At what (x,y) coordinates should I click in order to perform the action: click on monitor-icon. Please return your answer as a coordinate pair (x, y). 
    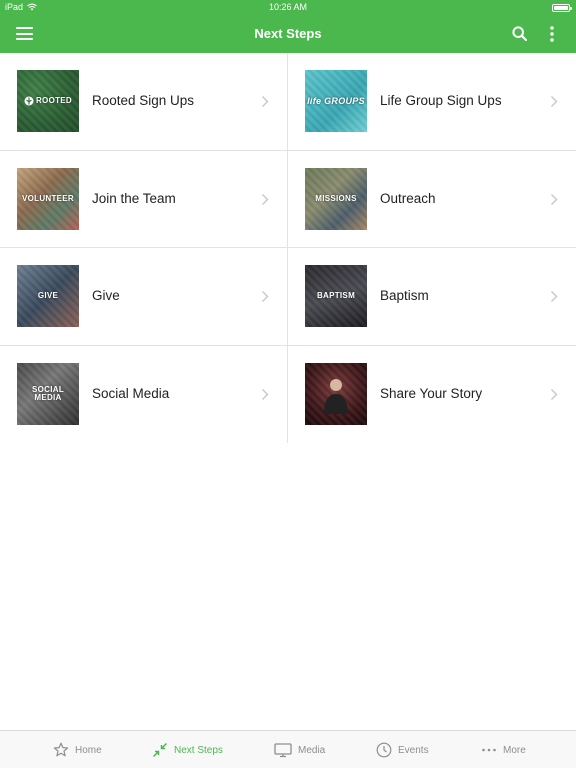
    Looking at the image, I should click on (283, 750).